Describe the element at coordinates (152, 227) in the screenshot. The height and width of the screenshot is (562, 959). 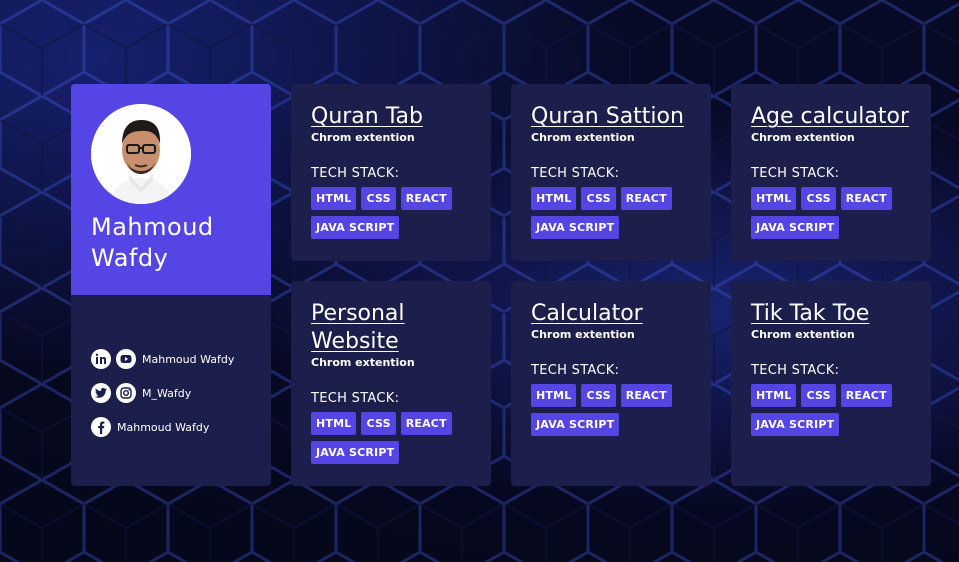
I see `profile-first-name: Mahmoud` at that location.